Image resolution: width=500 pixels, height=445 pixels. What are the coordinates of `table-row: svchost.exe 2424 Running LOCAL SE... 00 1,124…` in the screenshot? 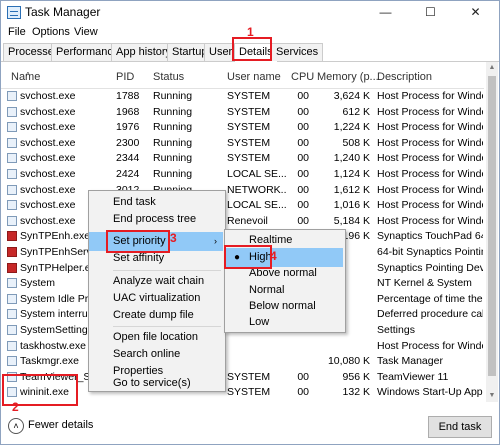 It's located at (242, 175).